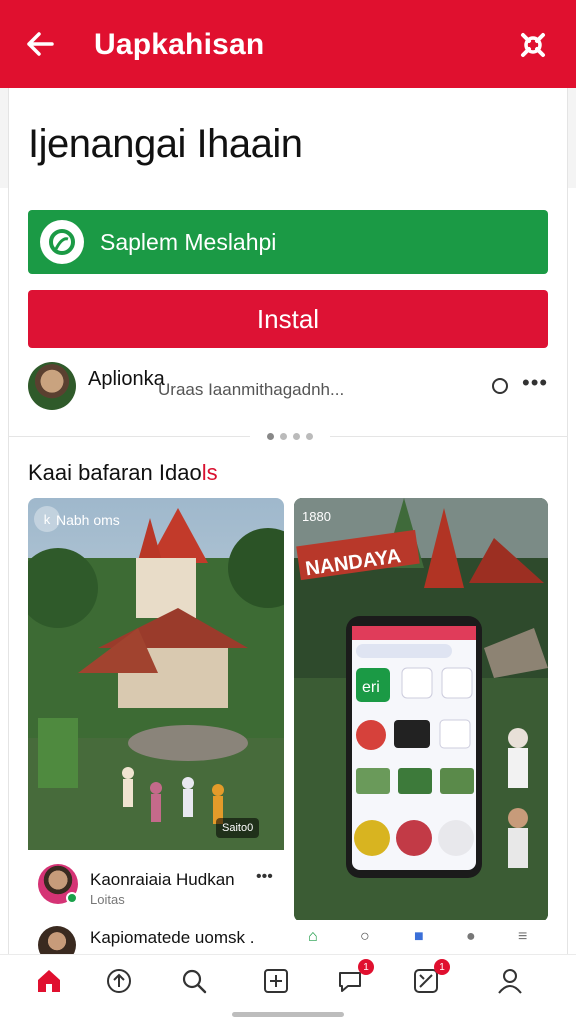 This screenshot has width=576, height=1024. Describe the element at coordinates (276, 981) in the screenshot. I see `plus-square-icon` at that location.